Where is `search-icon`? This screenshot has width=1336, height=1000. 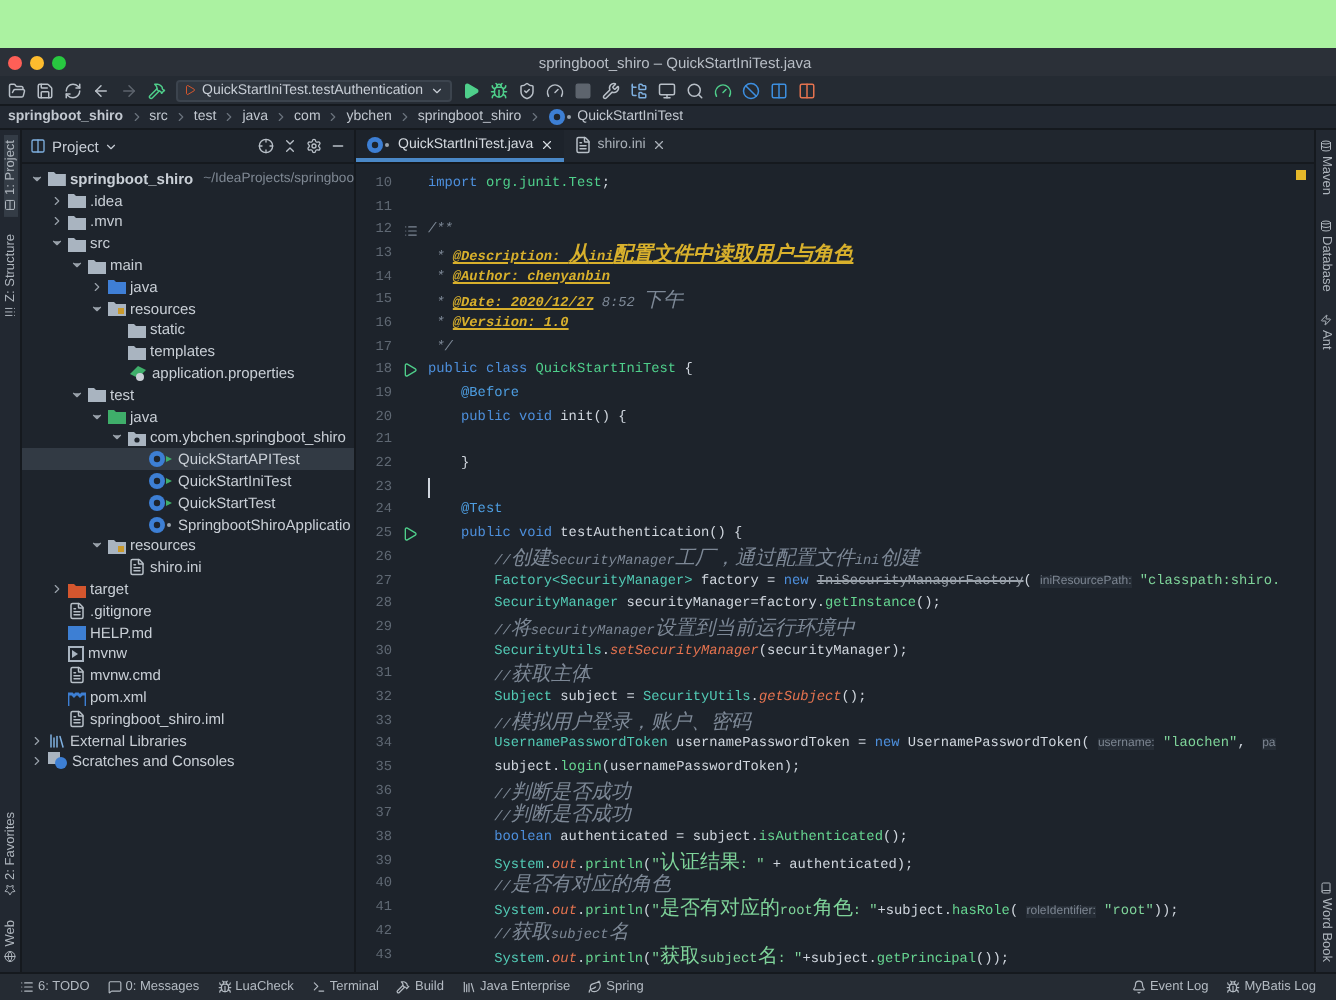
search-icon is located at coordinates (694, 90).